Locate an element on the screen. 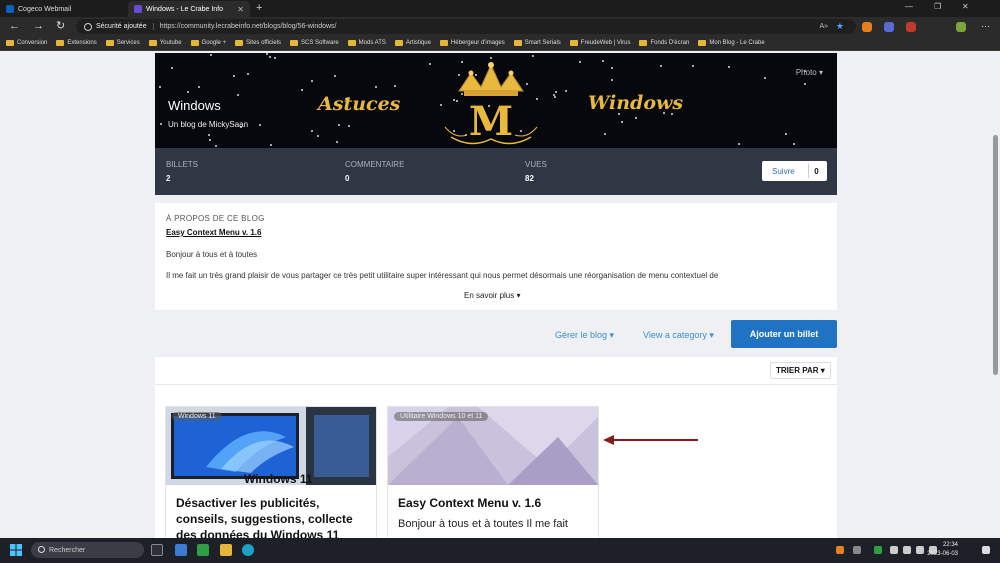  tab-cogeco: Cogeco Webmail is located at coordinates (62, 9).